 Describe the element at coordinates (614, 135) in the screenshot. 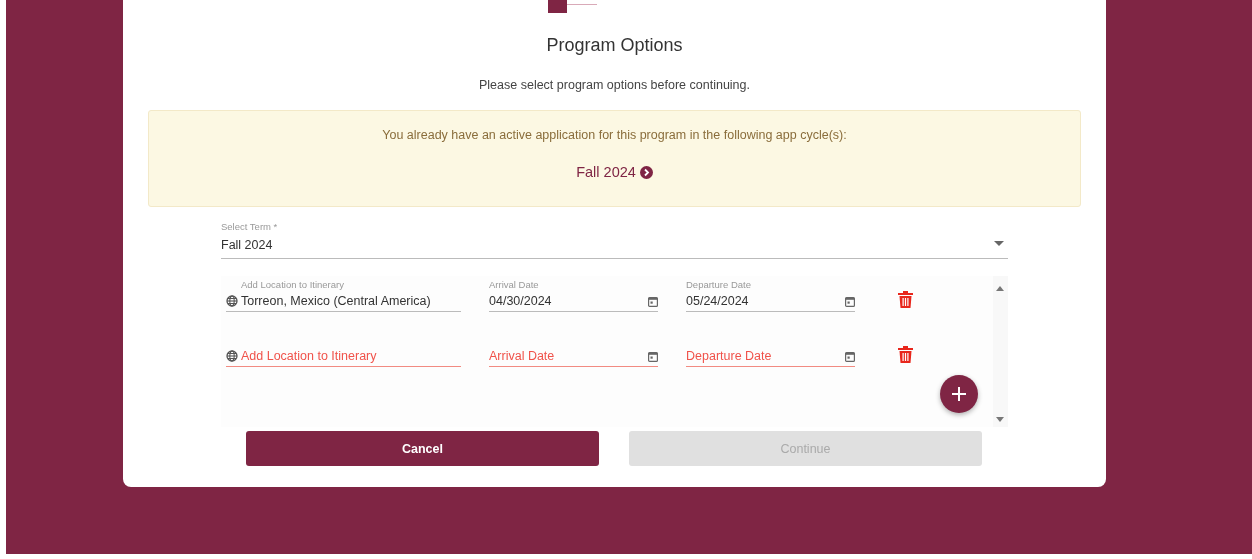

I see `alert-message: You already have an active application for this program in the following app cycle(s):` at that location.